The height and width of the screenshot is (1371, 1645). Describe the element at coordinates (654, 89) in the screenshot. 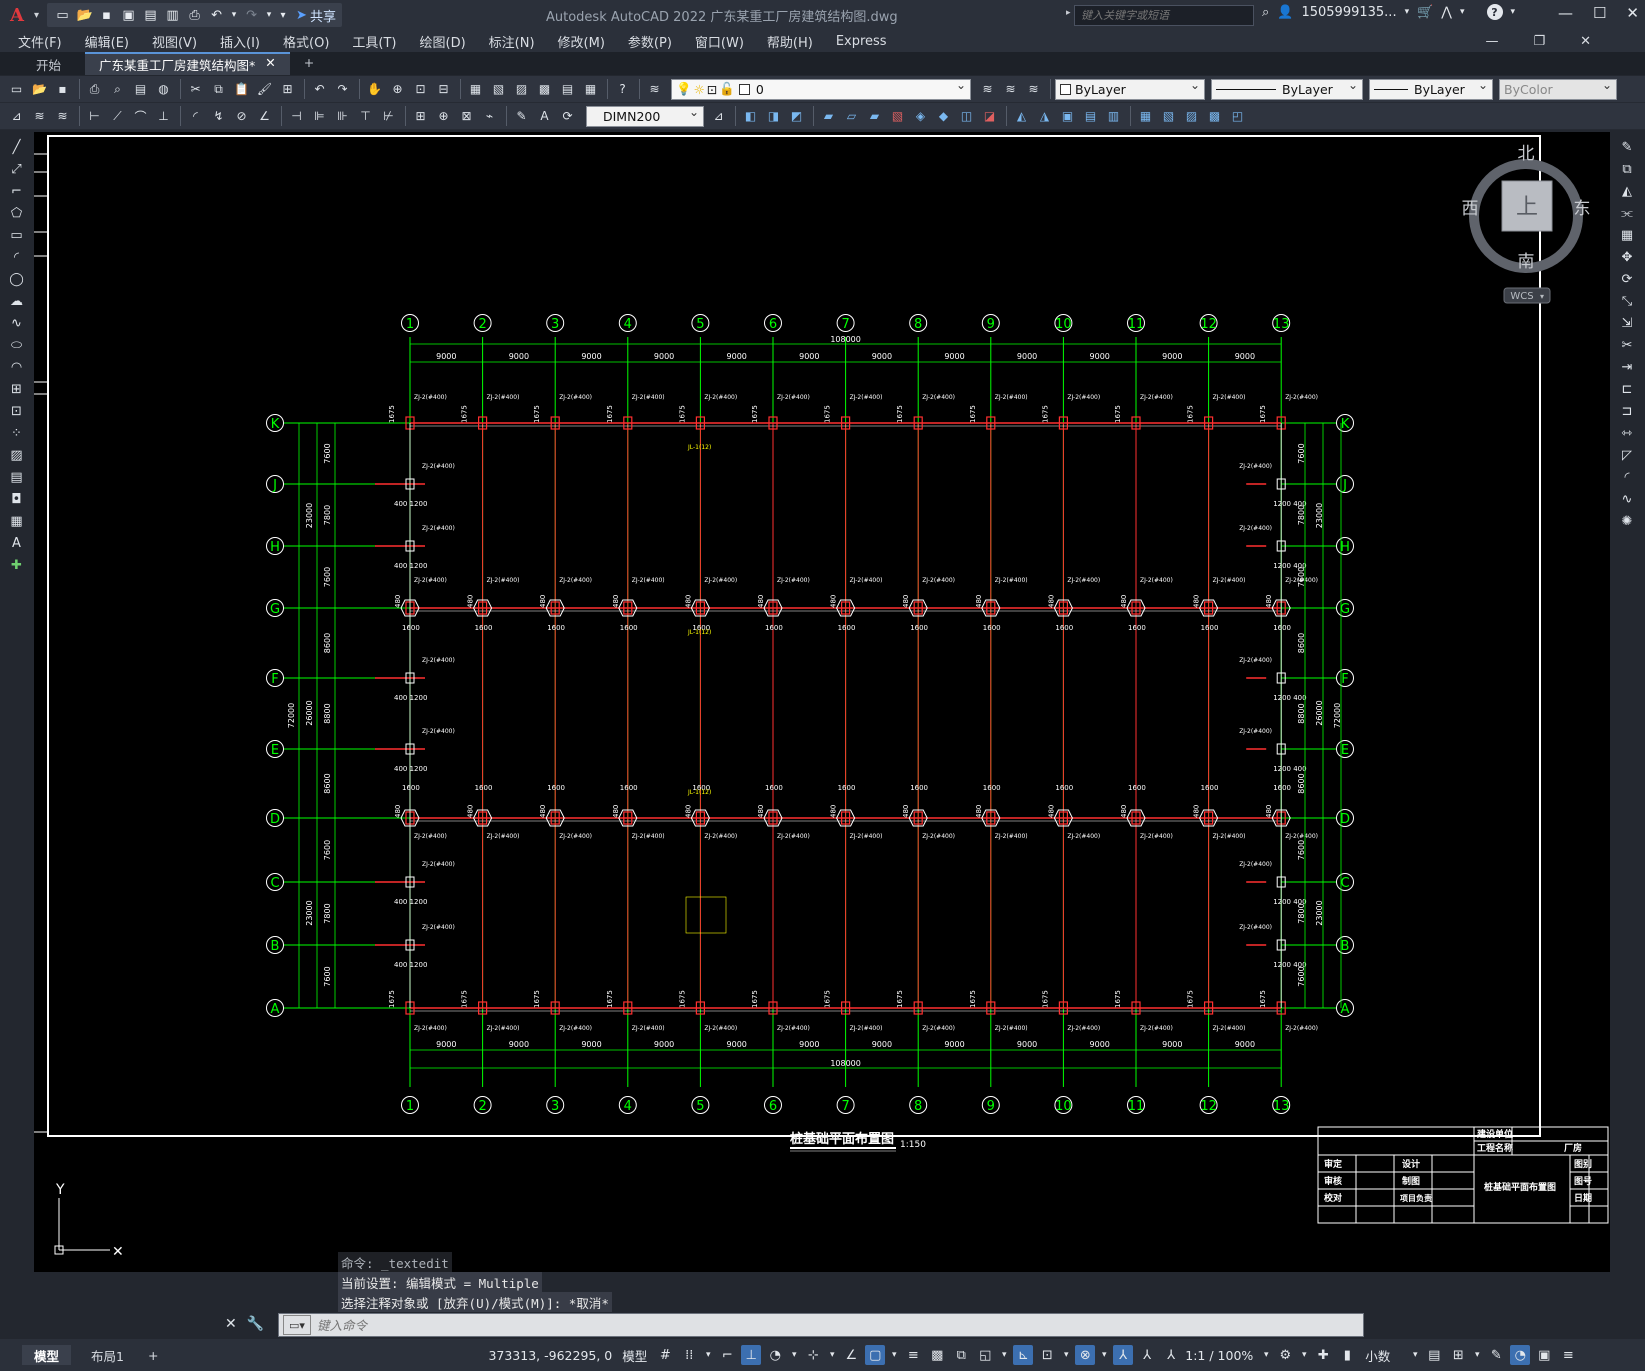

I see `layer-properties-icon: ≋` at that location.